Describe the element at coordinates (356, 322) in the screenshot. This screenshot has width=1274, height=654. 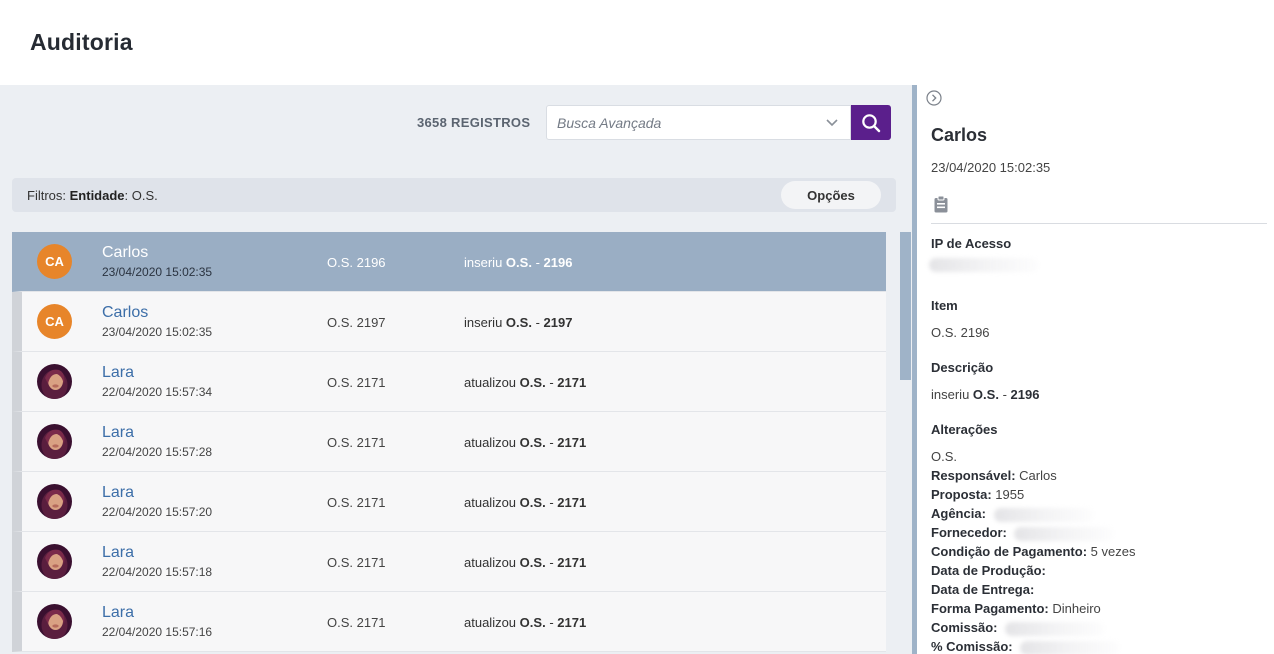
I see `row-item: O.S. 2197` at that location.